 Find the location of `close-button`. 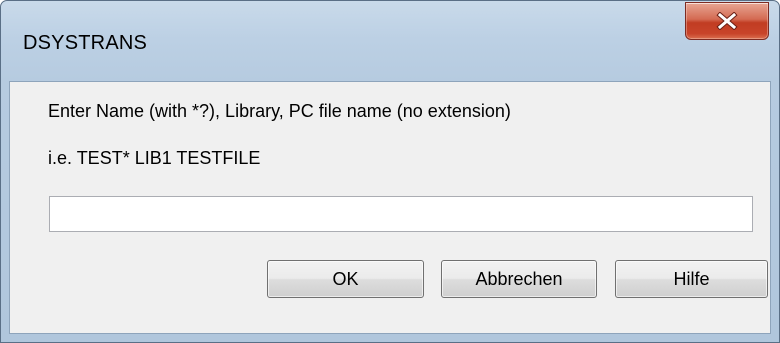

close-button is located at coordinates (727, 21).